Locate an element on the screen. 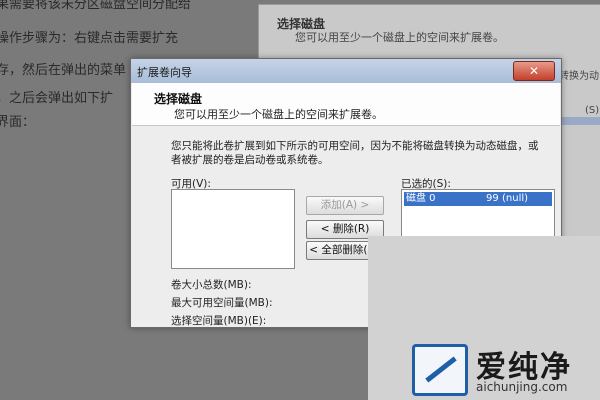  site-logo: 爱纯净 aichunjing.com is located at coordinates (505, 370).